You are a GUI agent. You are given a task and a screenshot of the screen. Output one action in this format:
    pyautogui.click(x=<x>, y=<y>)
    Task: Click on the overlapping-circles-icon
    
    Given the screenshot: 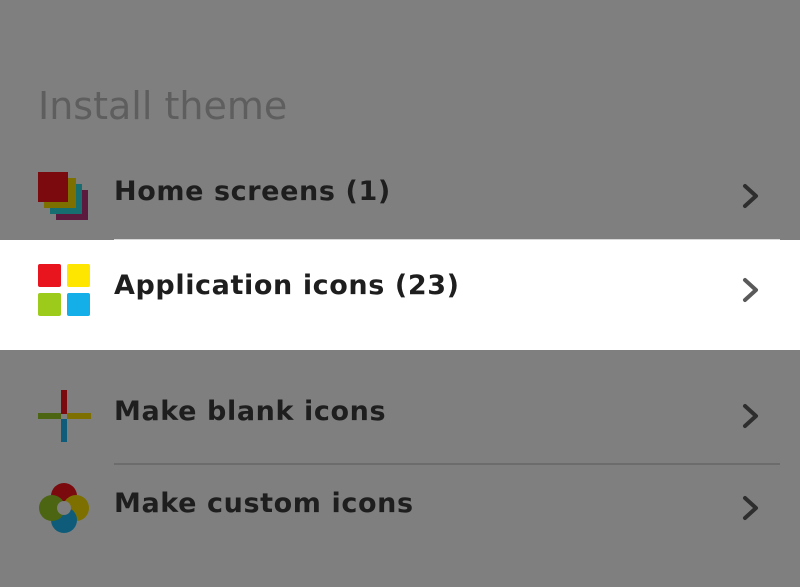 What is the action you would take?
    pyautogui.click(x=64, y=508)
    